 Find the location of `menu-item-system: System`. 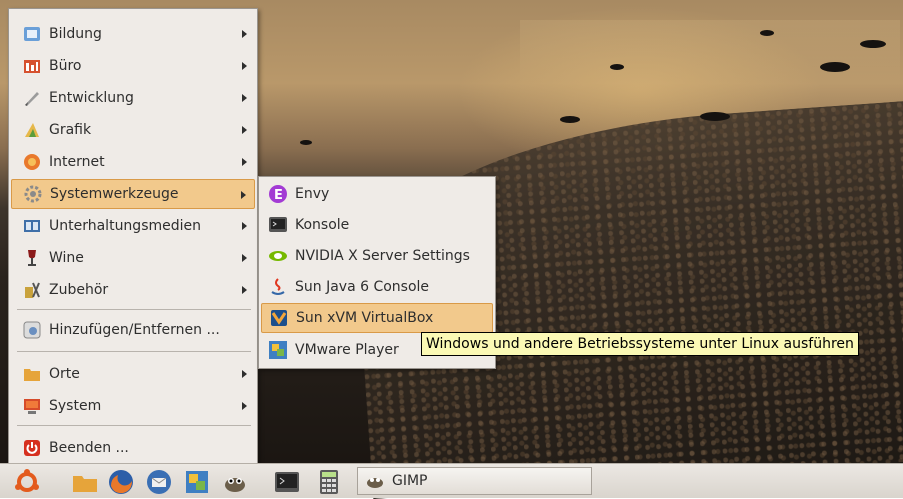

menu-item-system: System is located at coordinates (133, 406).